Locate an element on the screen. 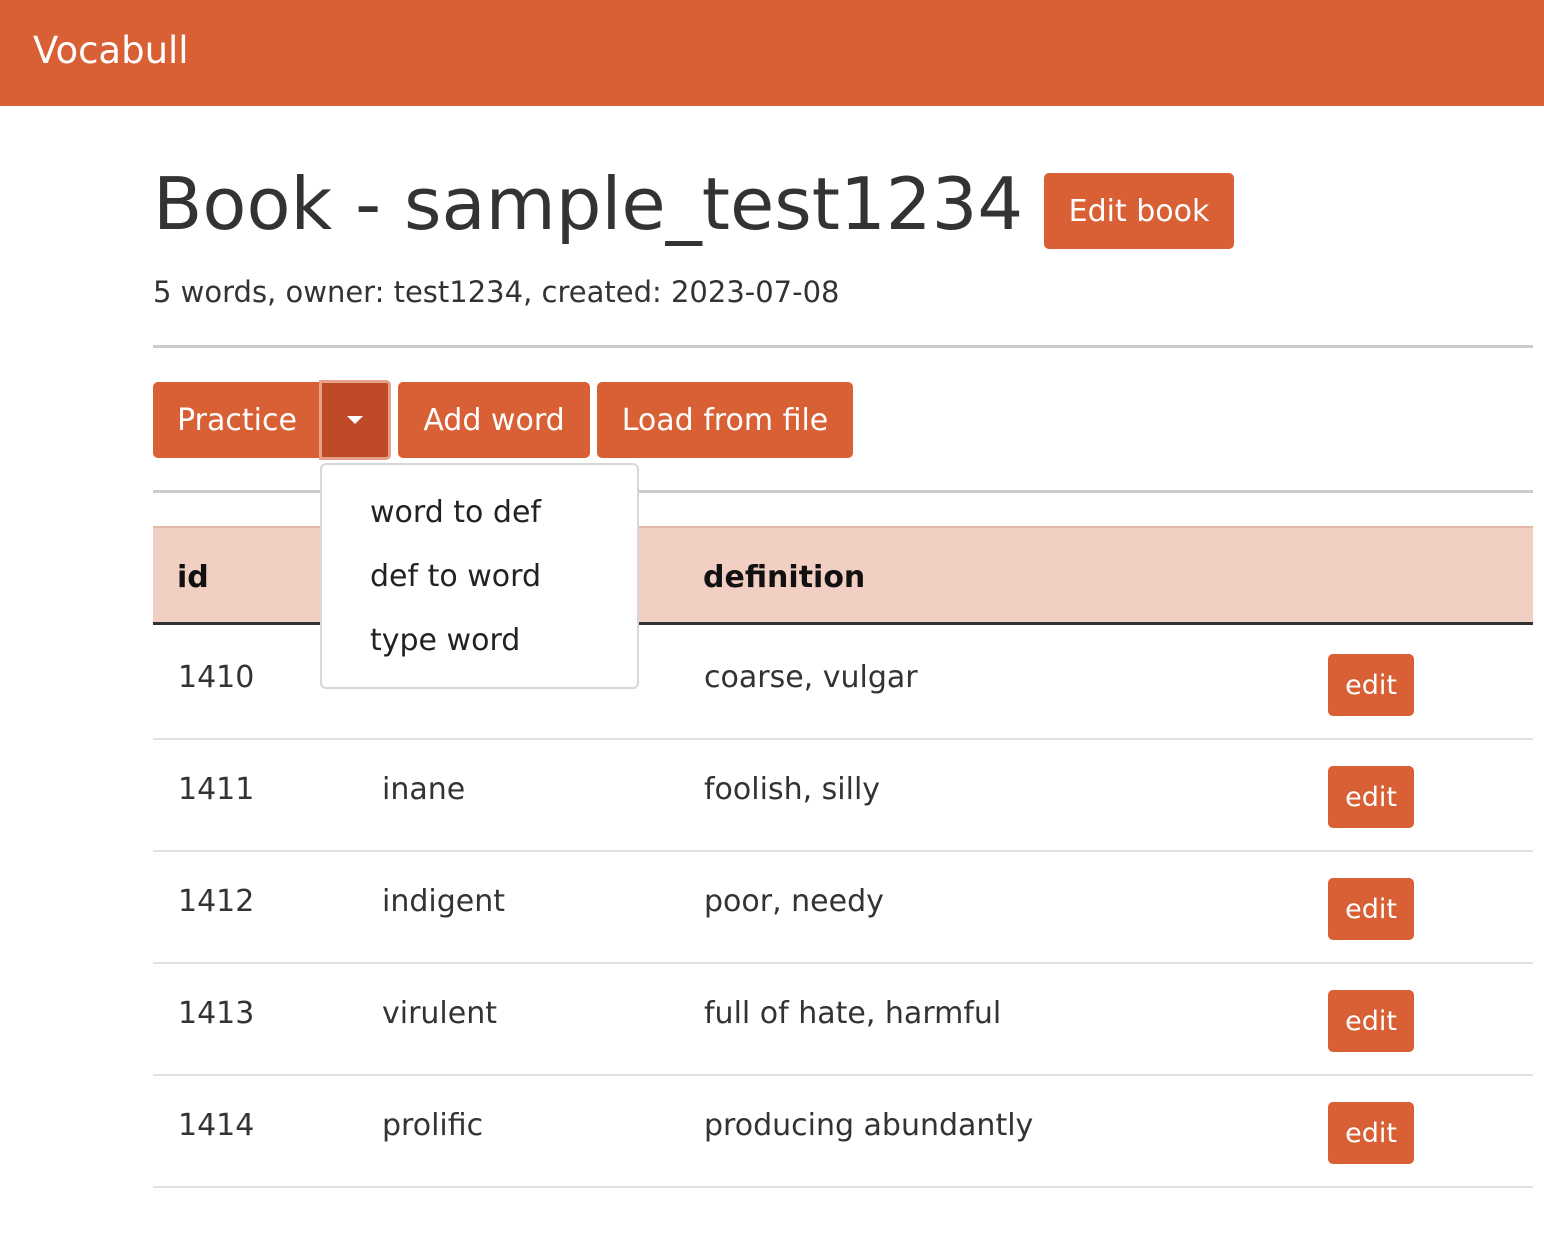  practice-dropdown-toggle is located at coordinates (355, 420).